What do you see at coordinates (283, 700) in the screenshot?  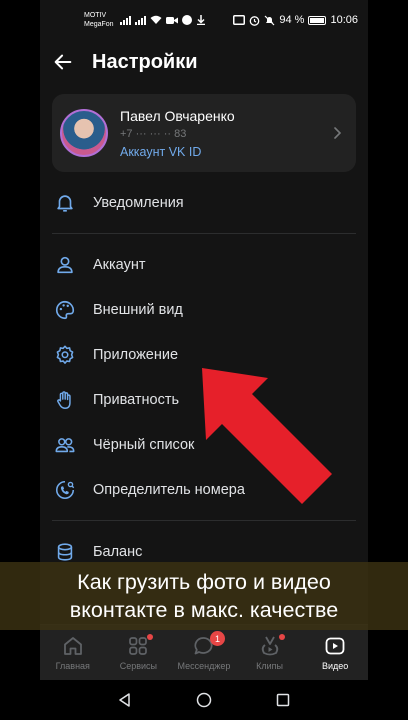 I see `recents-square-icon` at bounding box center [283, 700].